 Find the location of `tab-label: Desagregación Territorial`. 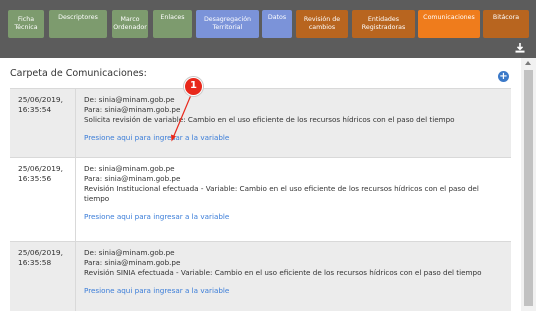

tab-label: Desagregación Territorial is located at coordinates (227, 23).